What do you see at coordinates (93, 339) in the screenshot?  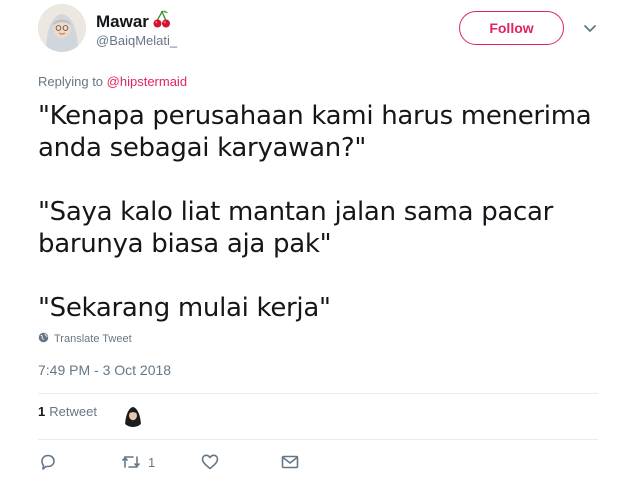 I see `translate-label: Translate Tweet` at bounding box center [93, 339].